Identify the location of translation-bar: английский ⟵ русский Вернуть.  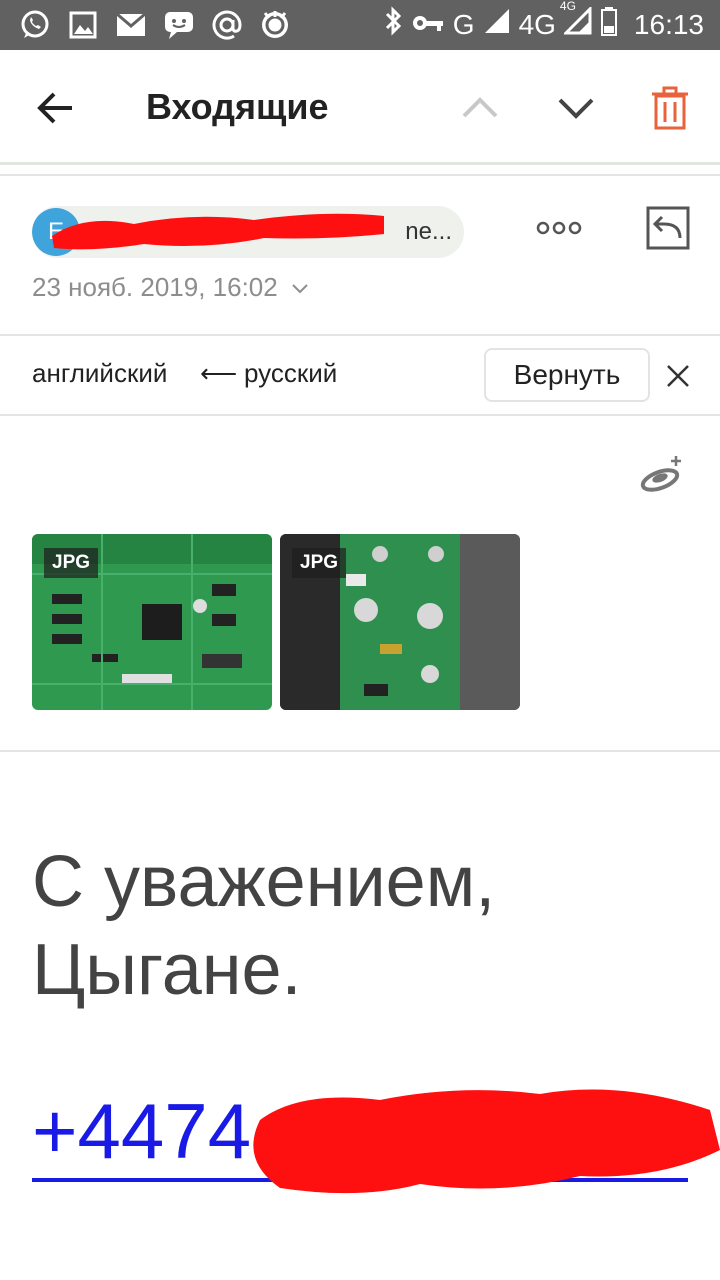
(360, 375).